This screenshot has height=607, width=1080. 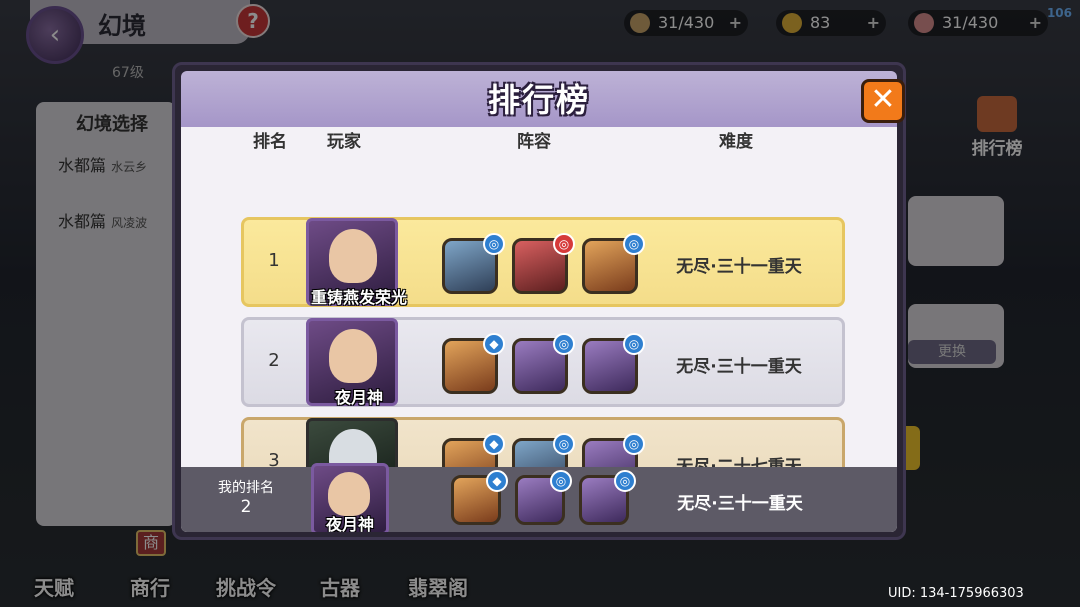 What do you see at coordinates (534, 142) in the screenshot?
I see `header-lineup: 阵容` at bounding box center [534, 142].